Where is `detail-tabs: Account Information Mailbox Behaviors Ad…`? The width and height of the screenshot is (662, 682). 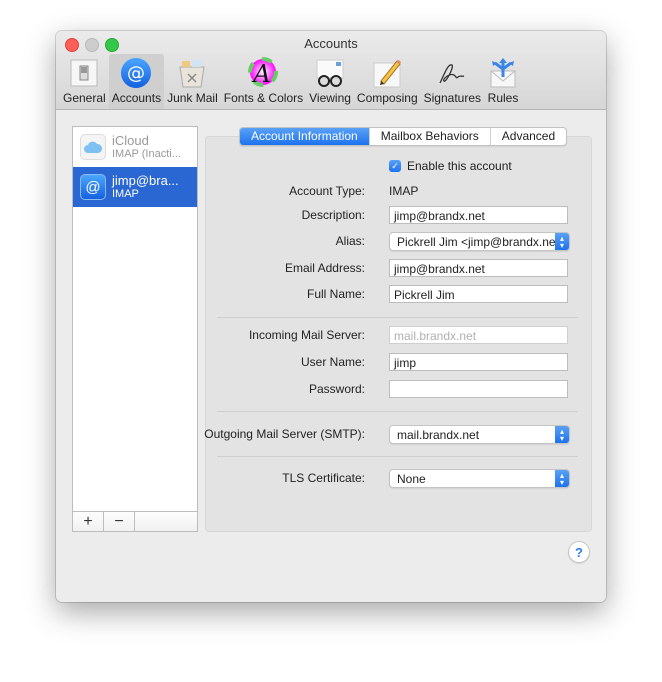 detail-tabs: Account Information Mailbox Behaviors Ad… is located at coordinates (403, 136).